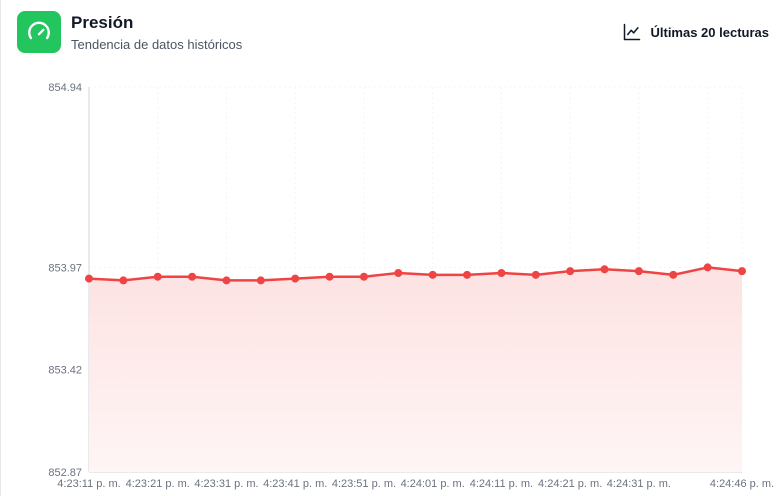 The image size is (781, 496). I want to click on x-tick-label: 4:24:46 p. m., so click(742, 484).